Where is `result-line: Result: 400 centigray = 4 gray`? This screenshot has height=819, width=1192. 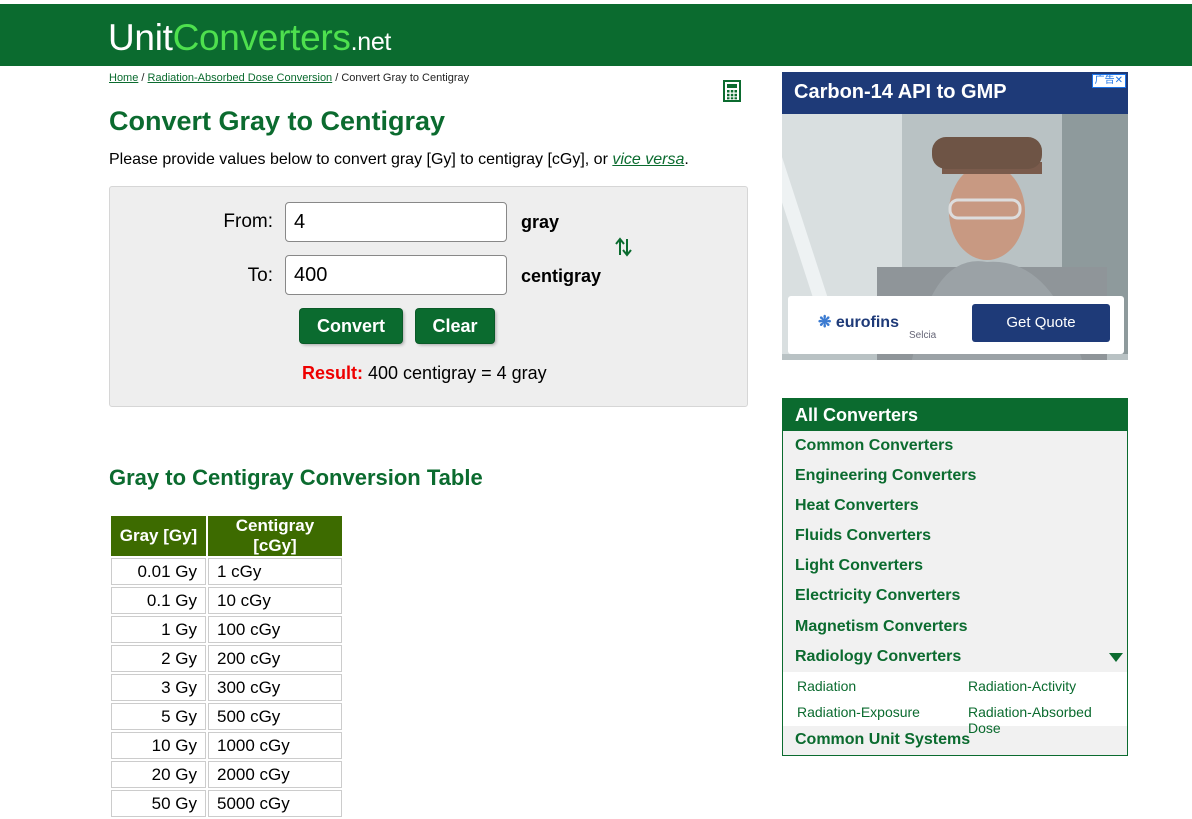 result-line: Result: 400 centigray = 4 gray is located at coordinates (424, 373).